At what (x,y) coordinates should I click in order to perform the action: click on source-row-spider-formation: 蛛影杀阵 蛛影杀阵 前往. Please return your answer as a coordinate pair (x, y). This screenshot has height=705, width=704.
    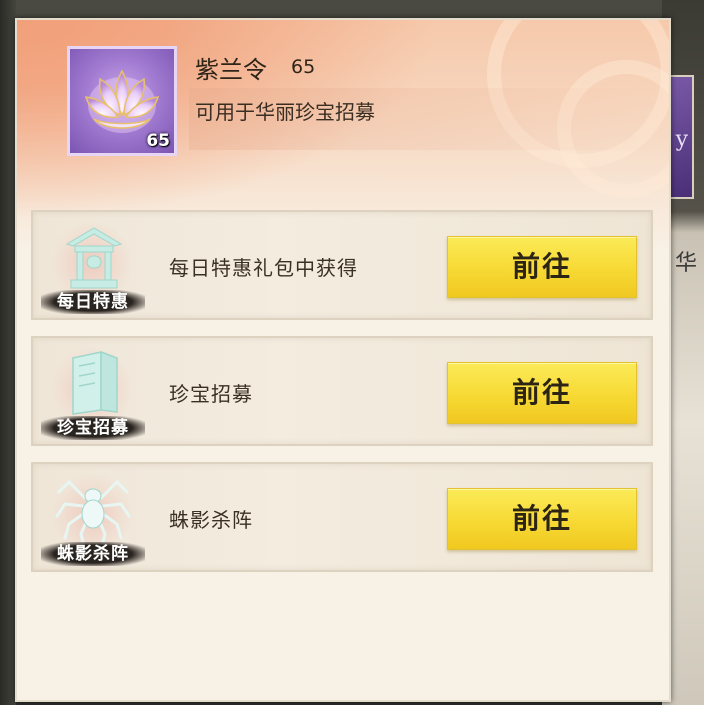
    Looking at the image, I should click on (342, 517).